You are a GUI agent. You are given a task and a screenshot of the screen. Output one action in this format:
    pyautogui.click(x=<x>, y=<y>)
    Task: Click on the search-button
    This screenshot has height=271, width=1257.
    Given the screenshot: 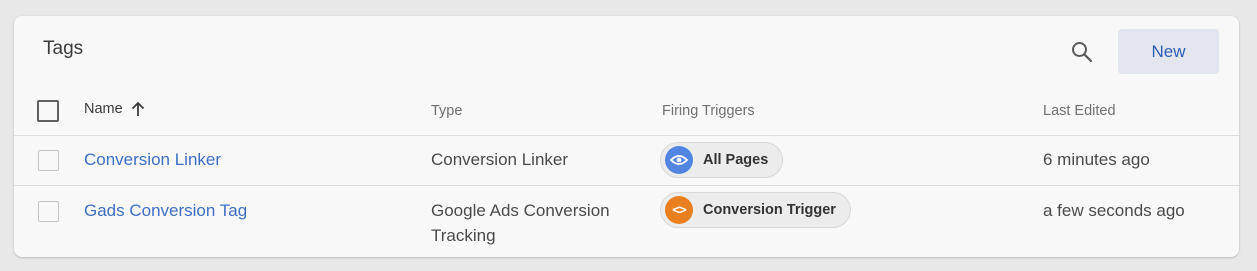 What is the action you would take?
    pyautogui.click(x=1082, y=52)
    